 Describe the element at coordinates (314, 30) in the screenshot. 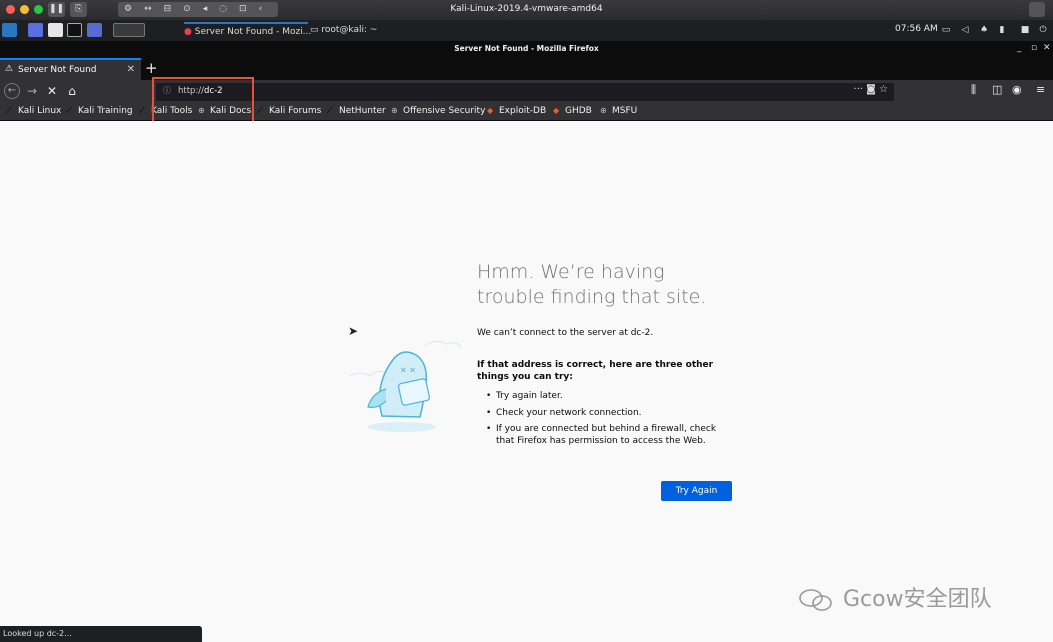

I see `terminal-small-icon: ▭` at that location.